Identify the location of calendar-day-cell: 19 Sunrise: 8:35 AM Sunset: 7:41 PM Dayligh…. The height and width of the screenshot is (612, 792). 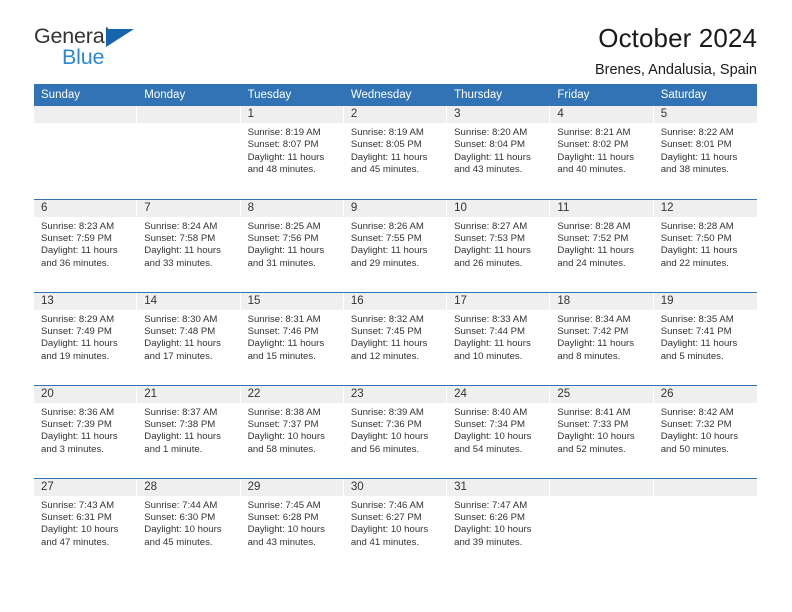
(705, 338).